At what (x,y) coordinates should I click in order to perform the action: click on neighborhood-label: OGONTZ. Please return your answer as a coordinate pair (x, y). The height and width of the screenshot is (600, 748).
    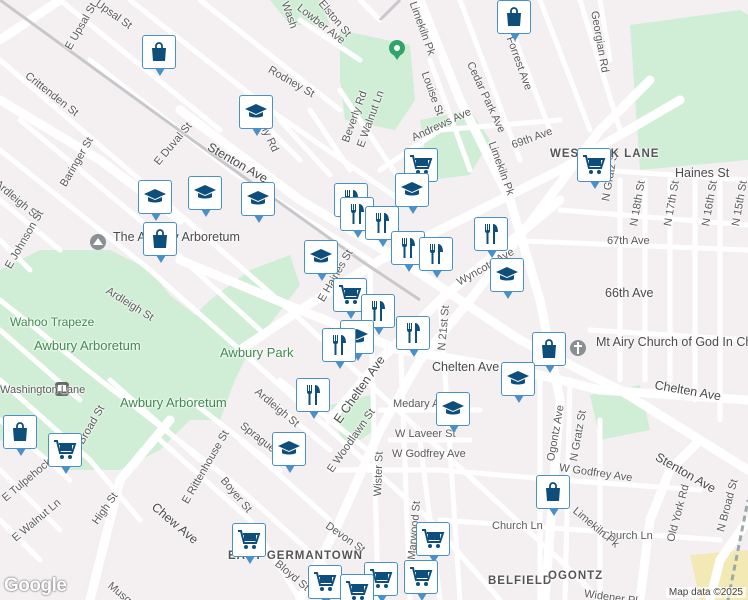
    Looking at the image, I should click on (576, 576).